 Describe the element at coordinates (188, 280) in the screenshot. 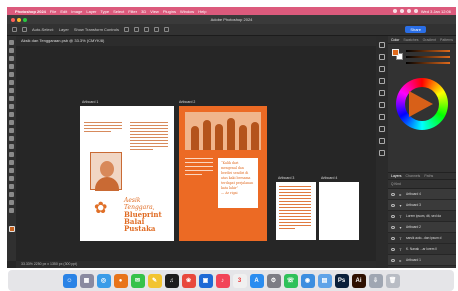

I see `dock-photos-icon: ❀` at that location.